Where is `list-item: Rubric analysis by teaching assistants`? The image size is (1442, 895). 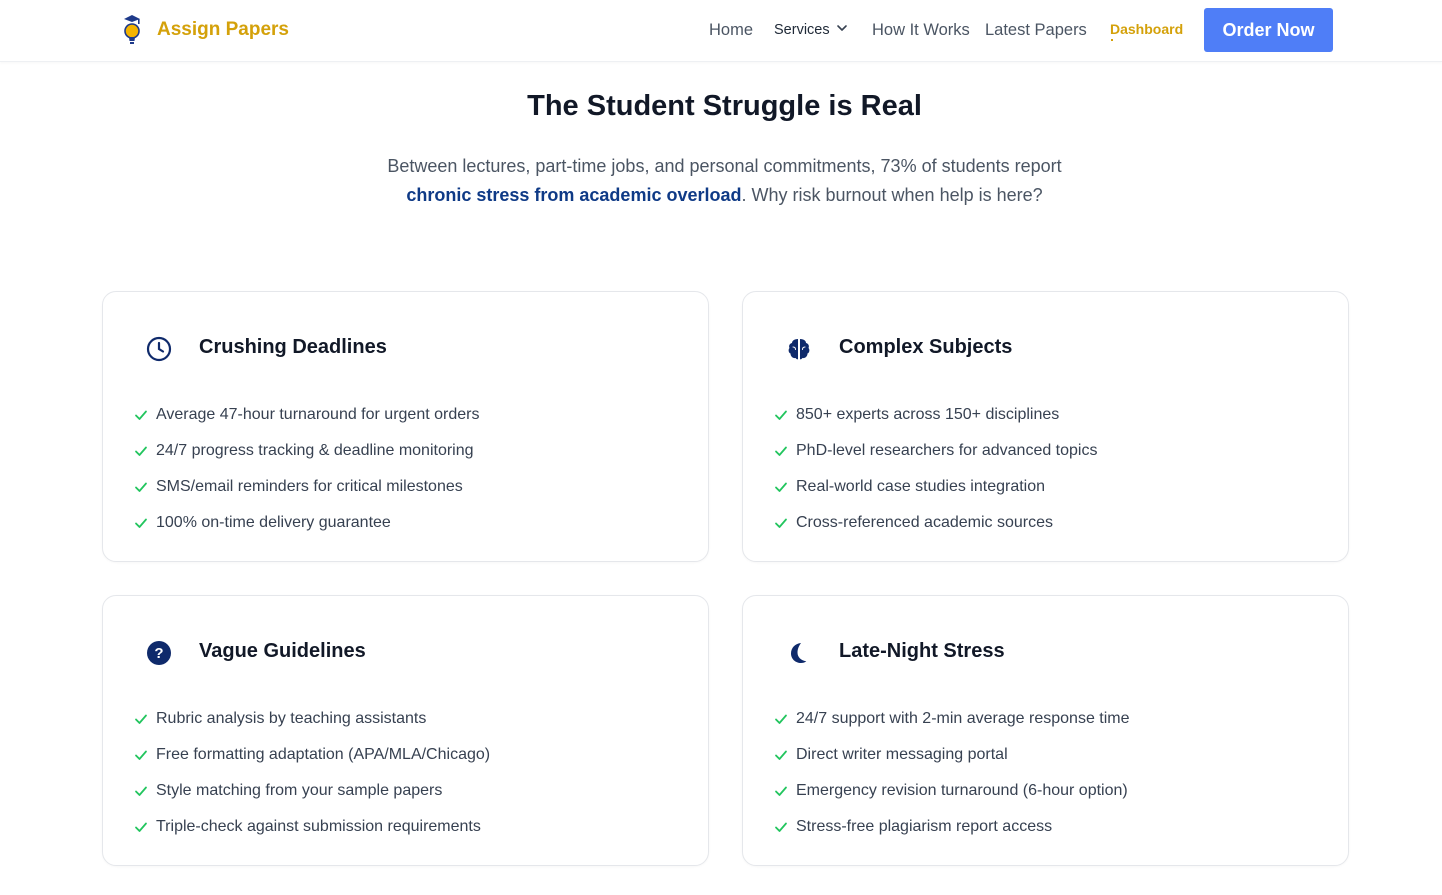 list-item: Rubric analysis by teaching assistants is located at coordinates (312, 719).